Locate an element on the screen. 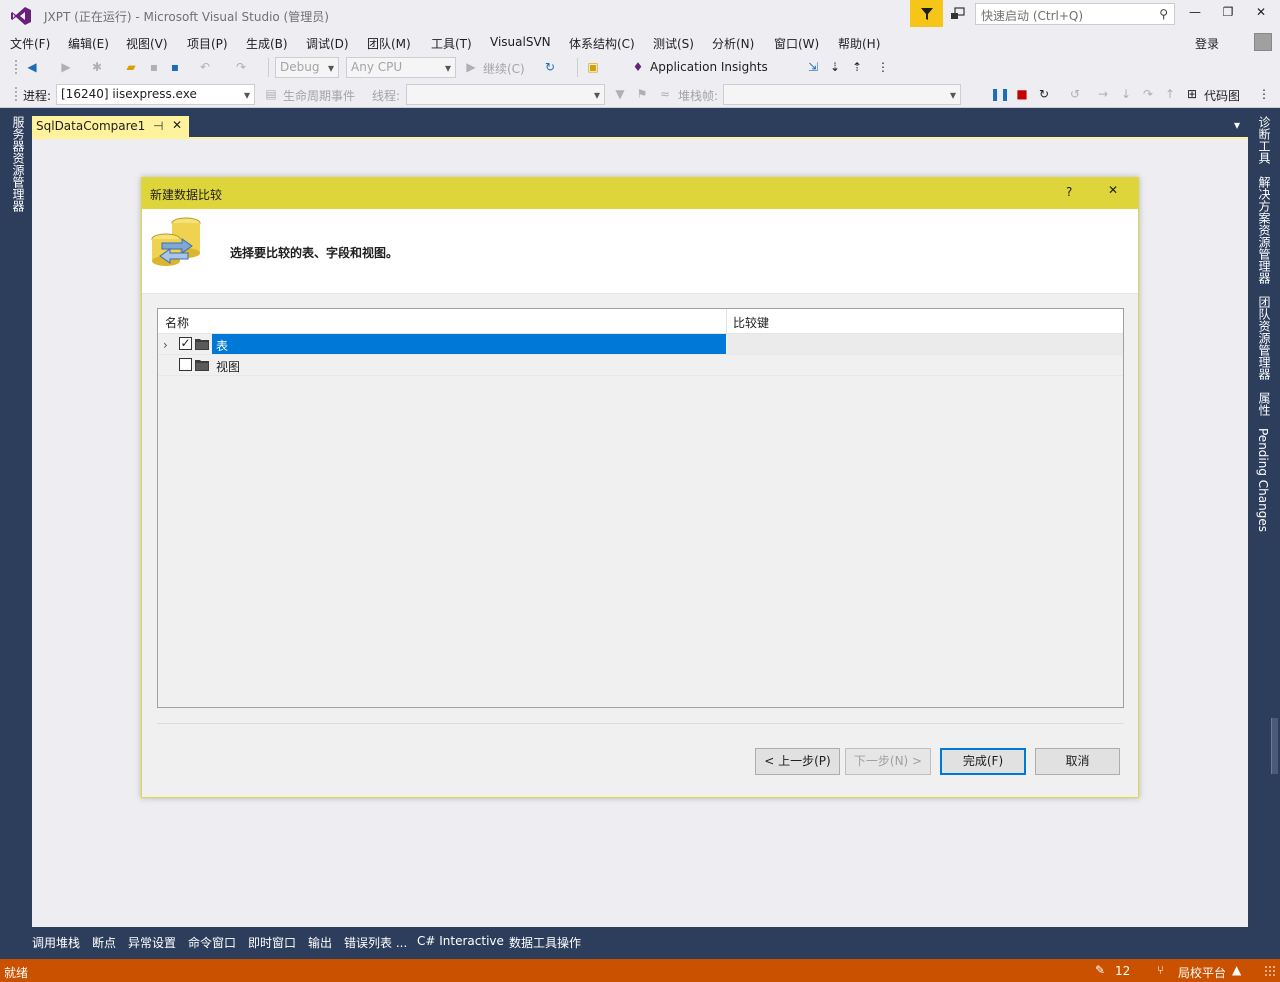  menu-file: 文件(F) is located at coordinates (30, 43).